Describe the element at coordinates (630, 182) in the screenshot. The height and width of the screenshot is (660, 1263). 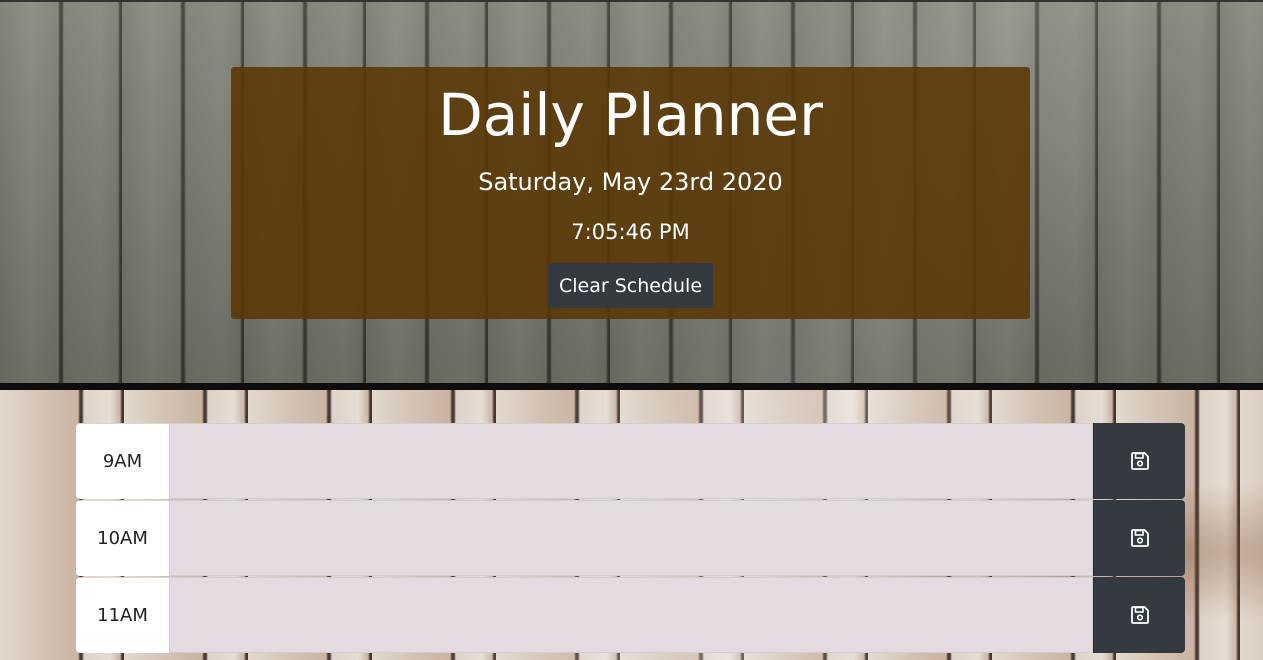
I see `current-date: Saturday, May 23rd 2020` at that location.